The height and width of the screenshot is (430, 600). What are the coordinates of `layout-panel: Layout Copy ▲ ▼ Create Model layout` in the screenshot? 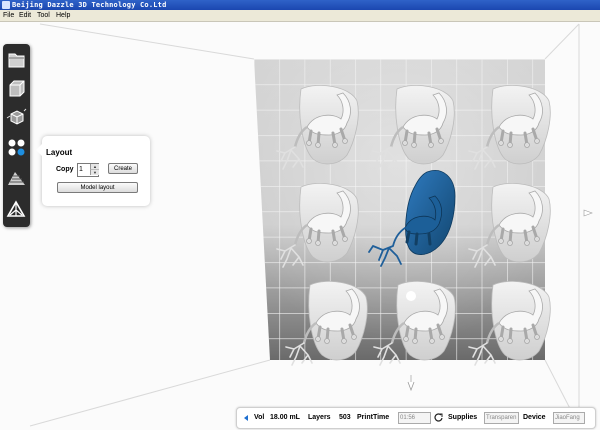 It's located at (93, 171).